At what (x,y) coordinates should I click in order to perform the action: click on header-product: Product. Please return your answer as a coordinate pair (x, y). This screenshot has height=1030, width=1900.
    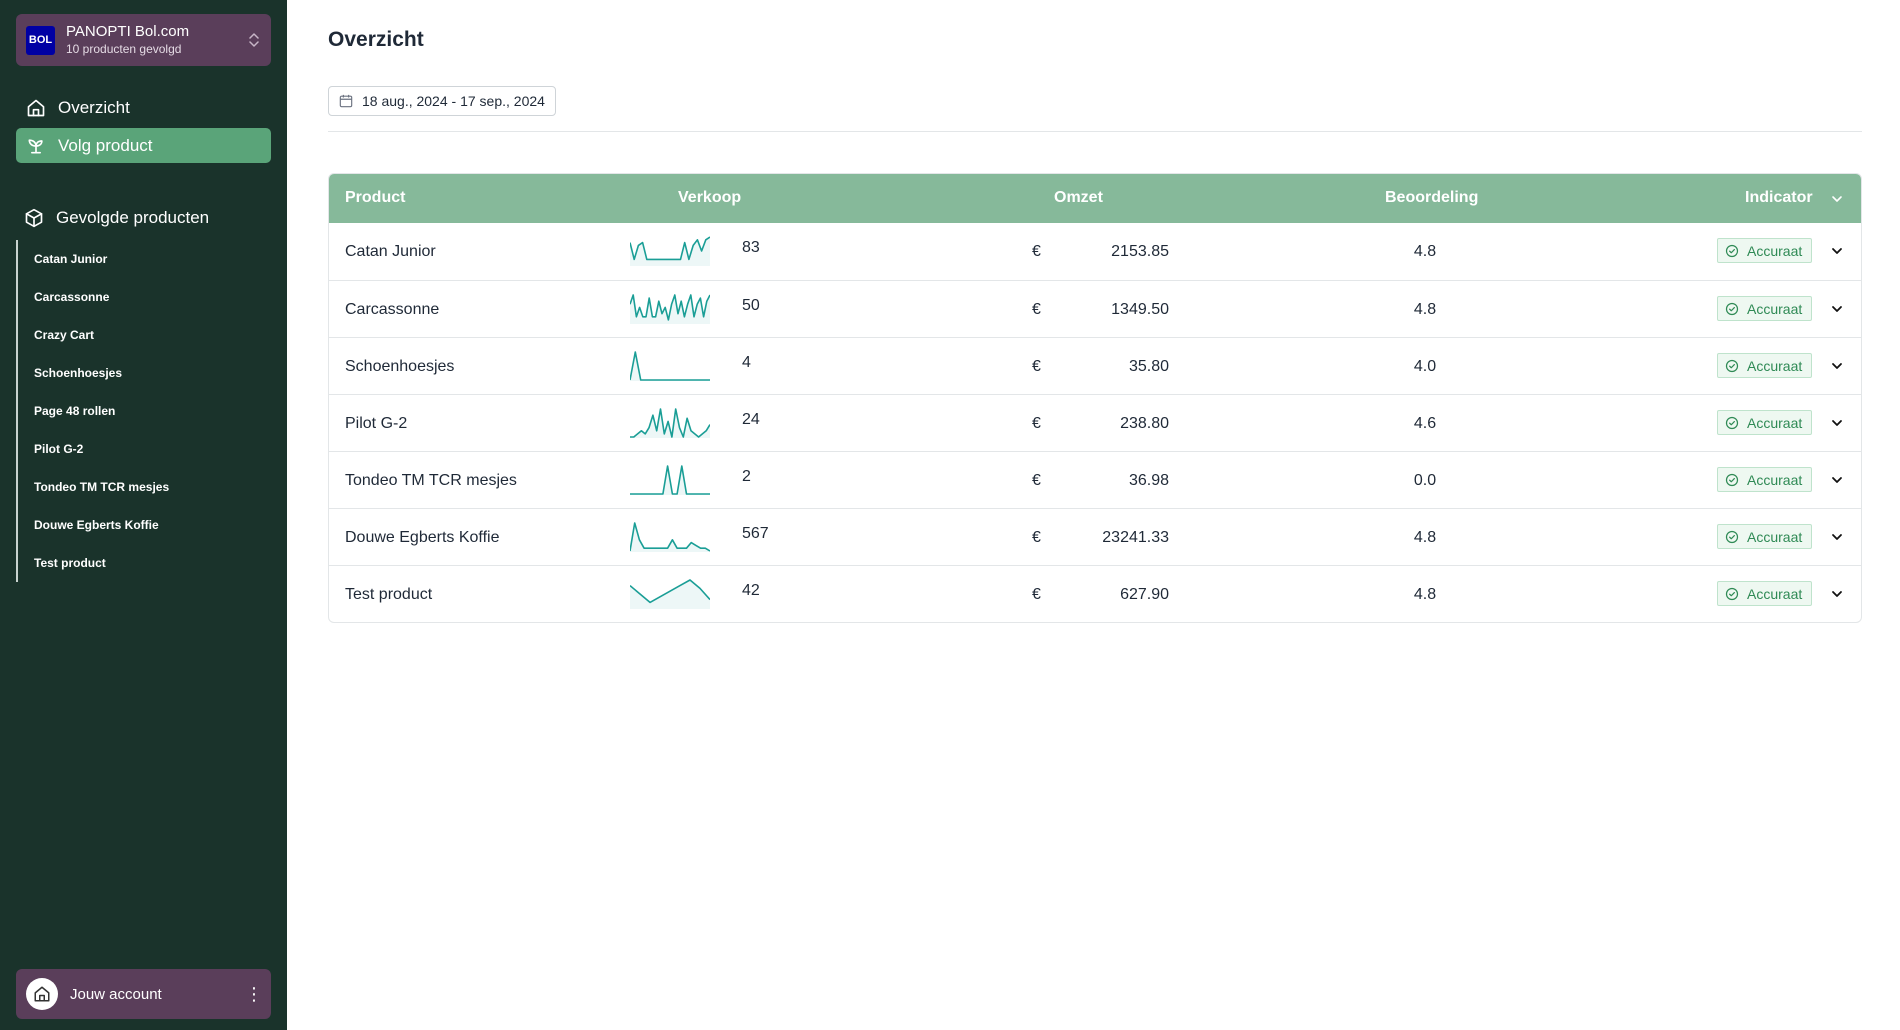
    Looking at the image, I should click on (375, 198).